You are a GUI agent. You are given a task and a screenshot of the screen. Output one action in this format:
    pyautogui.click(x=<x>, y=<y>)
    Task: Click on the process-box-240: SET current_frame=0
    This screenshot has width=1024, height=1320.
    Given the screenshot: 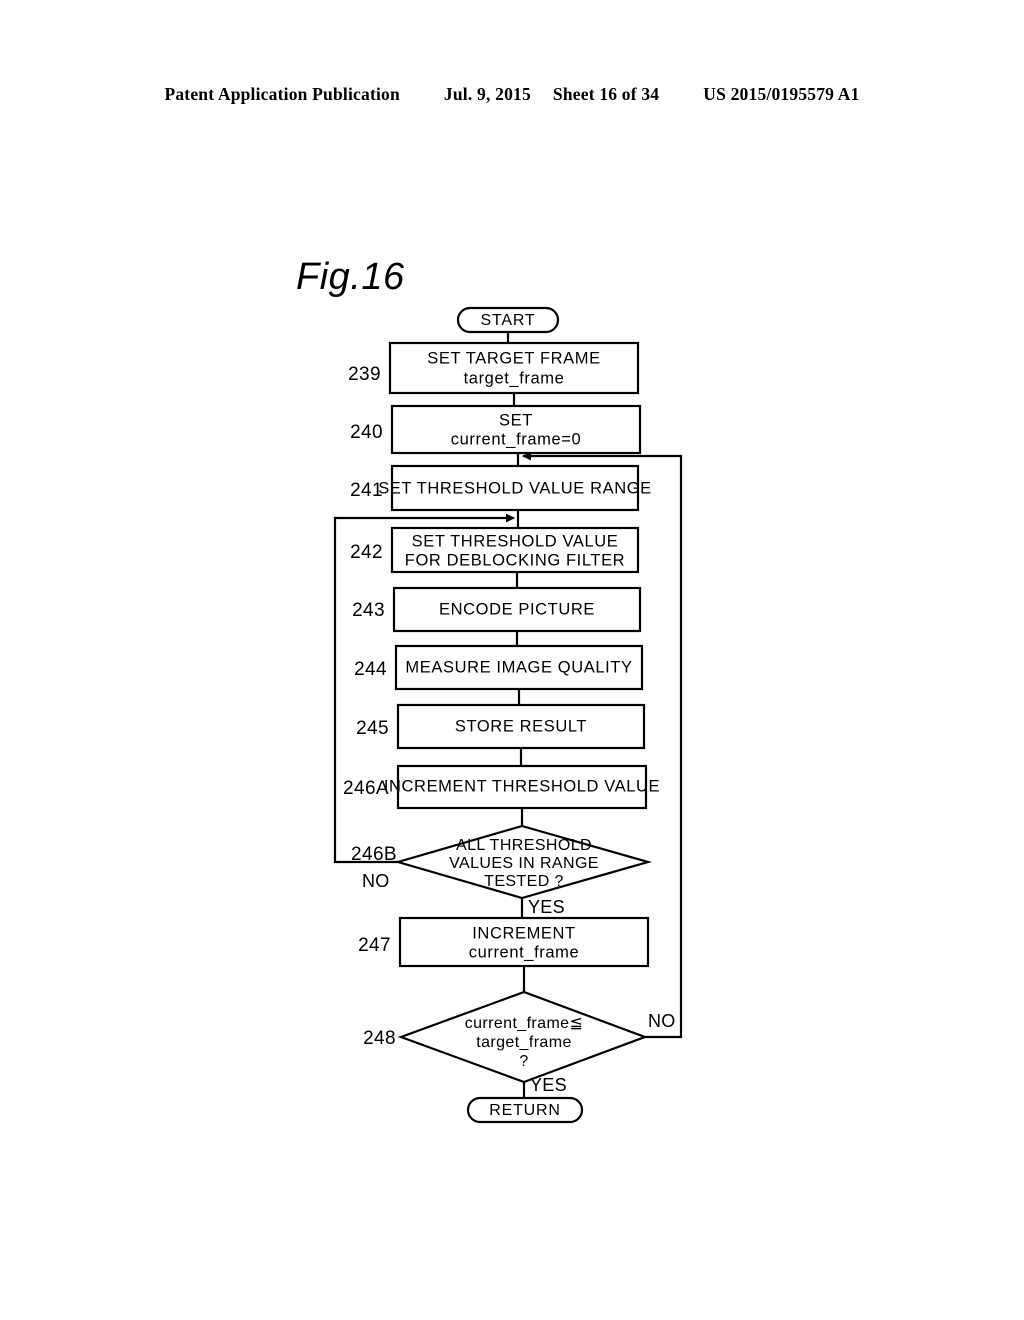 What is the action you would take?
    pyautogui.click(x=516, y=429)
    